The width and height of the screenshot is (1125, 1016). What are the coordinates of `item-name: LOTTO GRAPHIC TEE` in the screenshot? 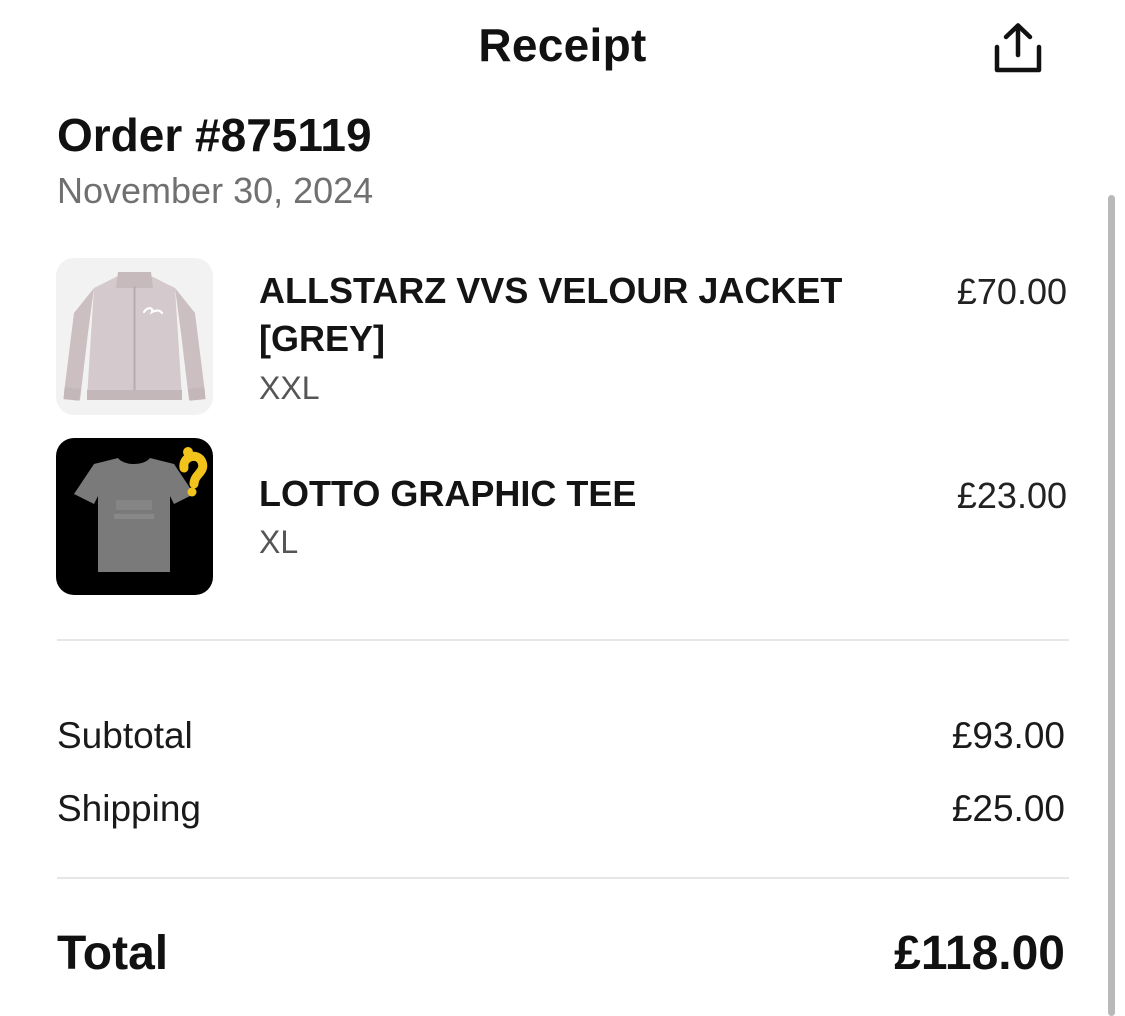 It's located at (448, 493).